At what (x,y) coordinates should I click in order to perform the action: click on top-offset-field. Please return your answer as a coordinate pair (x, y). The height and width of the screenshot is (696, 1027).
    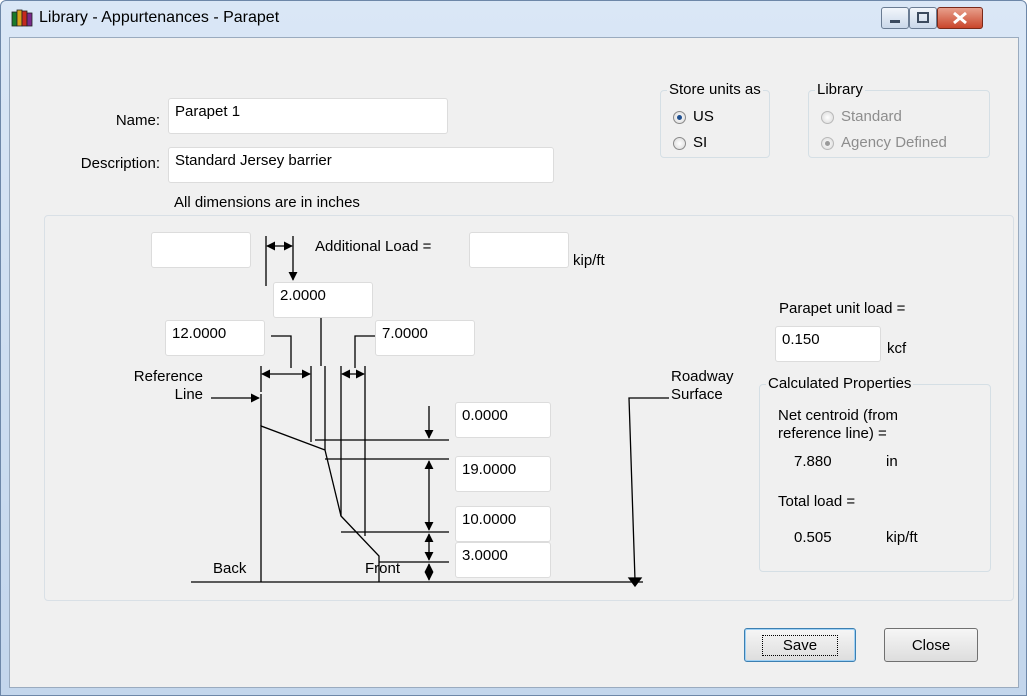
    Looking at the image, I should click on (201, 250).